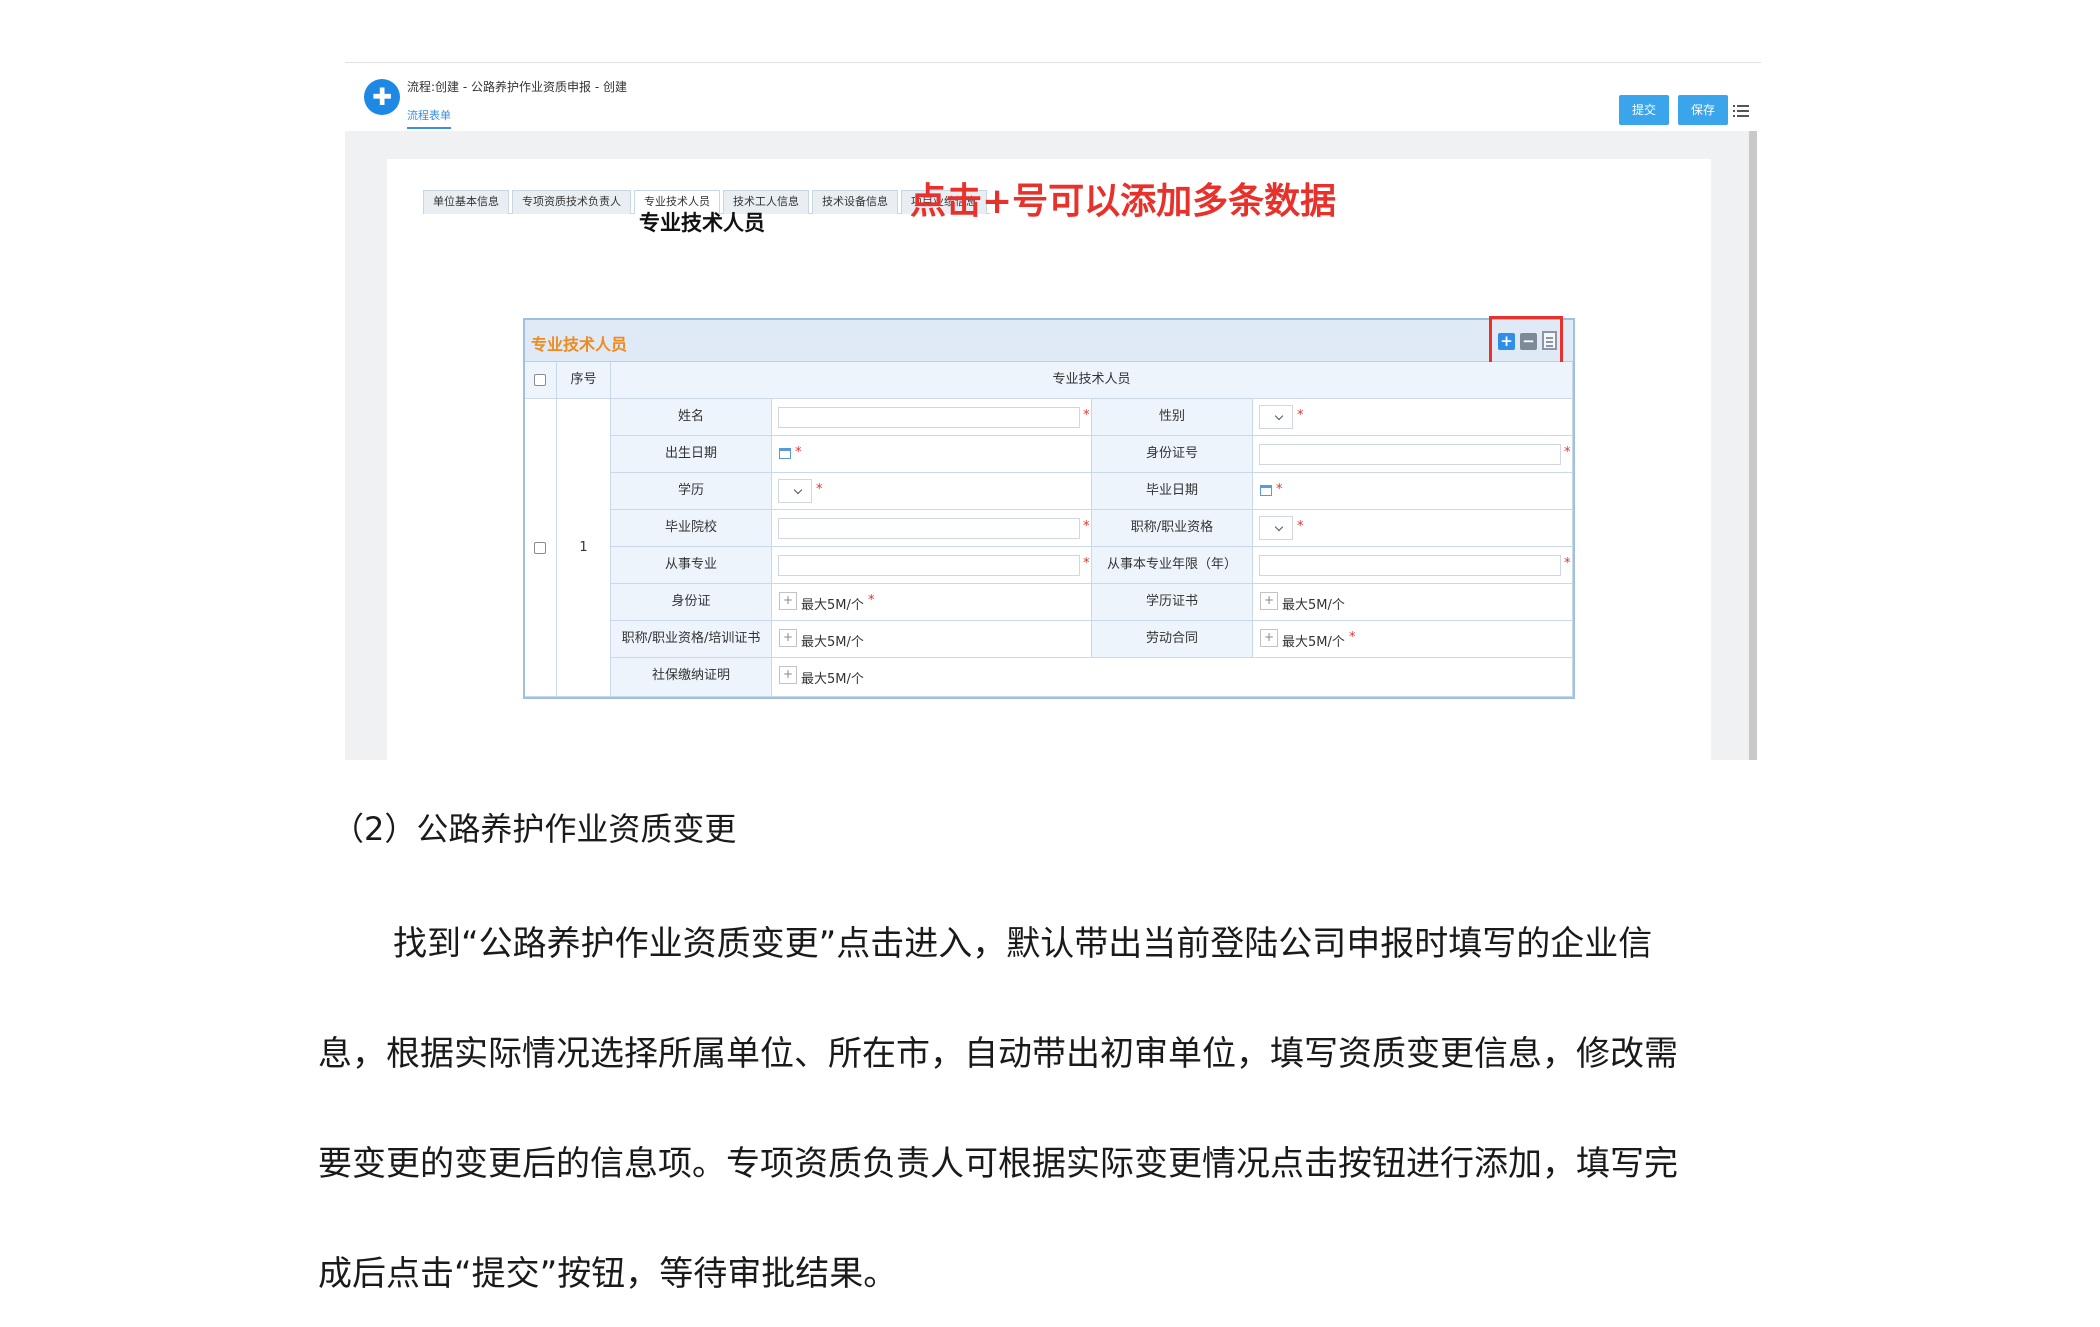 The height and width of the screenshot is (1327, 2100). What do you see at coordinates (998, 1164) in the screenshot?
I see `paragraph-line-3: 要变更的变更后的信息项。专项资质负责人可根据实际变更情况点击按钮进行添加，填写完` at bounding box center [998, 1164].